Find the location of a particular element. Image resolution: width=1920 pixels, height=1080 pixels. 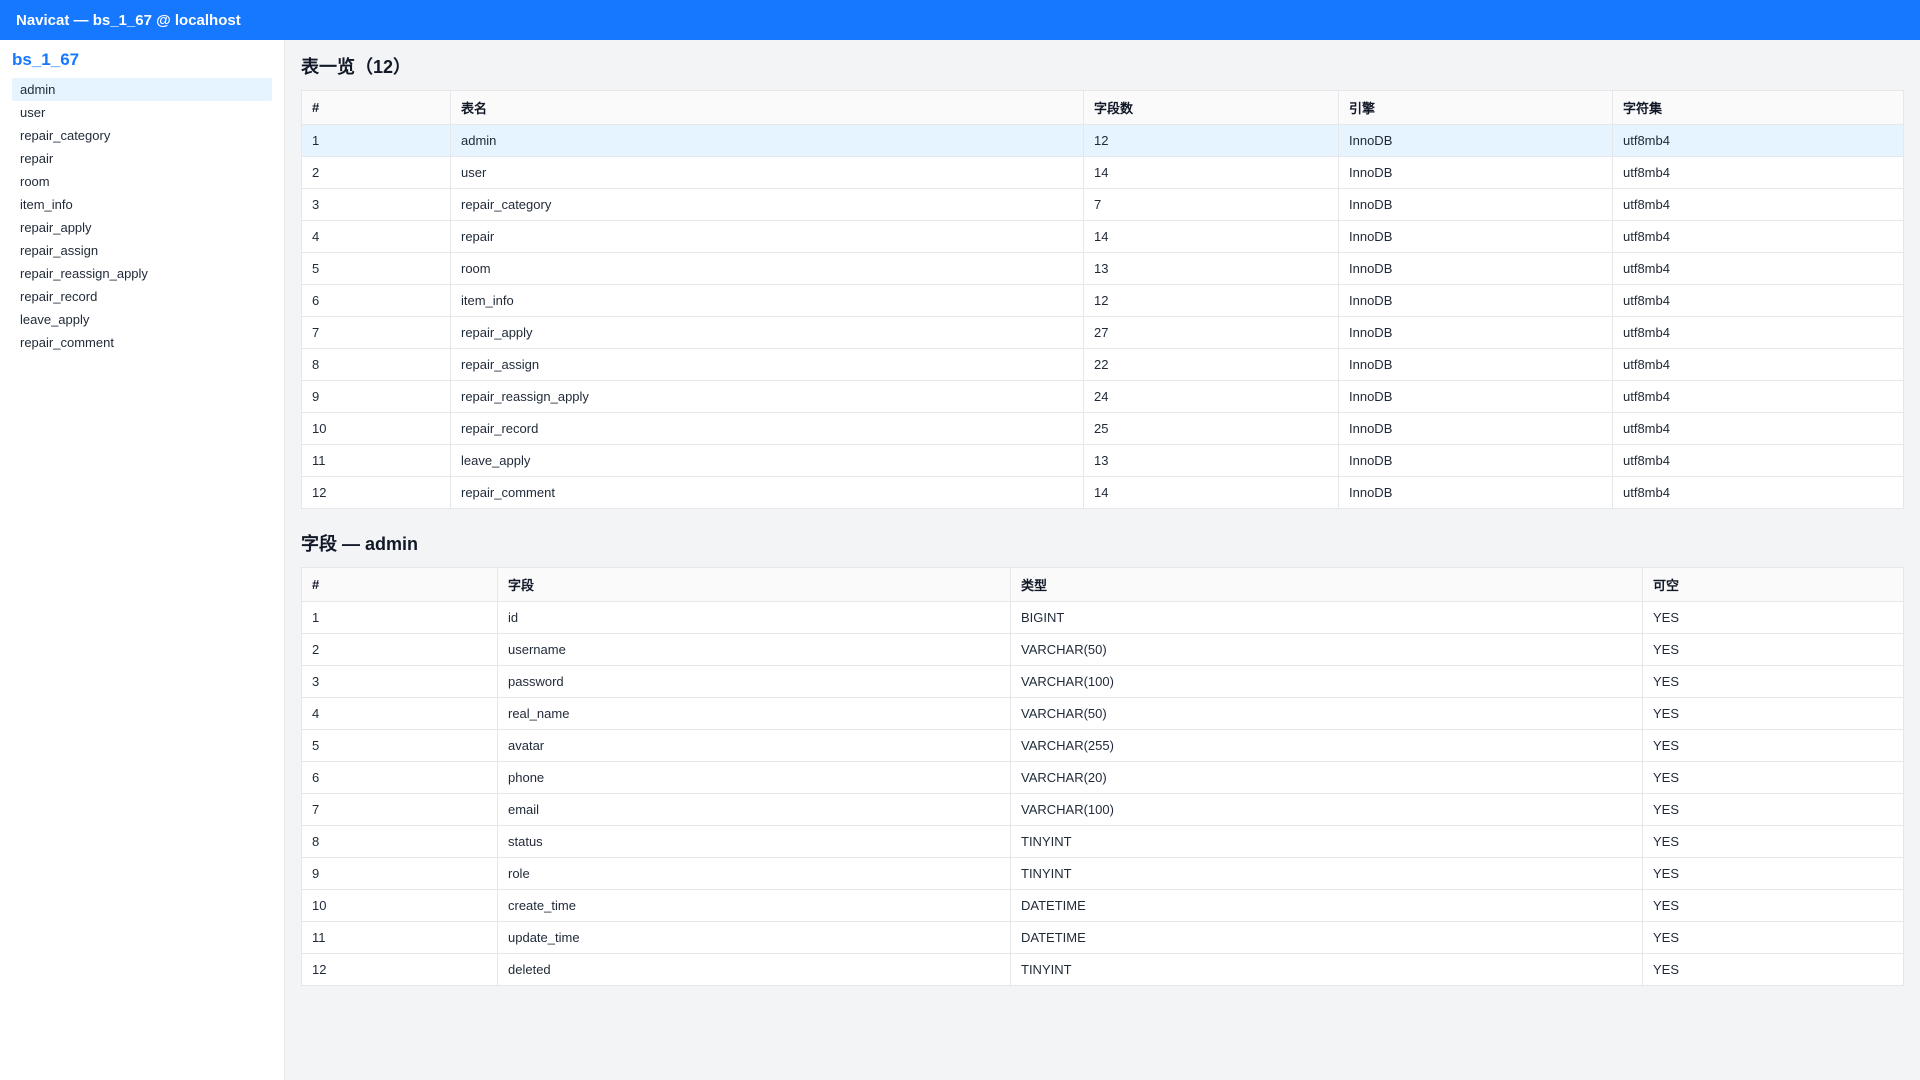

table-row: 7 email VARCHAR(100) YES is located at coordinates (1102, 809).